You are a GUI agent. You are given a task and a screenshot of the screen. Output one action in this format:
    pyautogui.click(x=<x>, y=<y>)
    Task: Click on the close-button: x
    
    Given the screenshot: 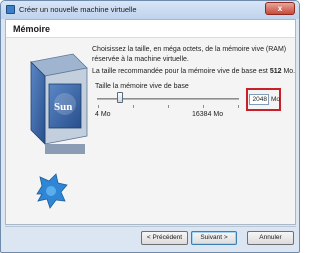 What is the action you would take?
    pyautogui.click(x=280, y=8)
    